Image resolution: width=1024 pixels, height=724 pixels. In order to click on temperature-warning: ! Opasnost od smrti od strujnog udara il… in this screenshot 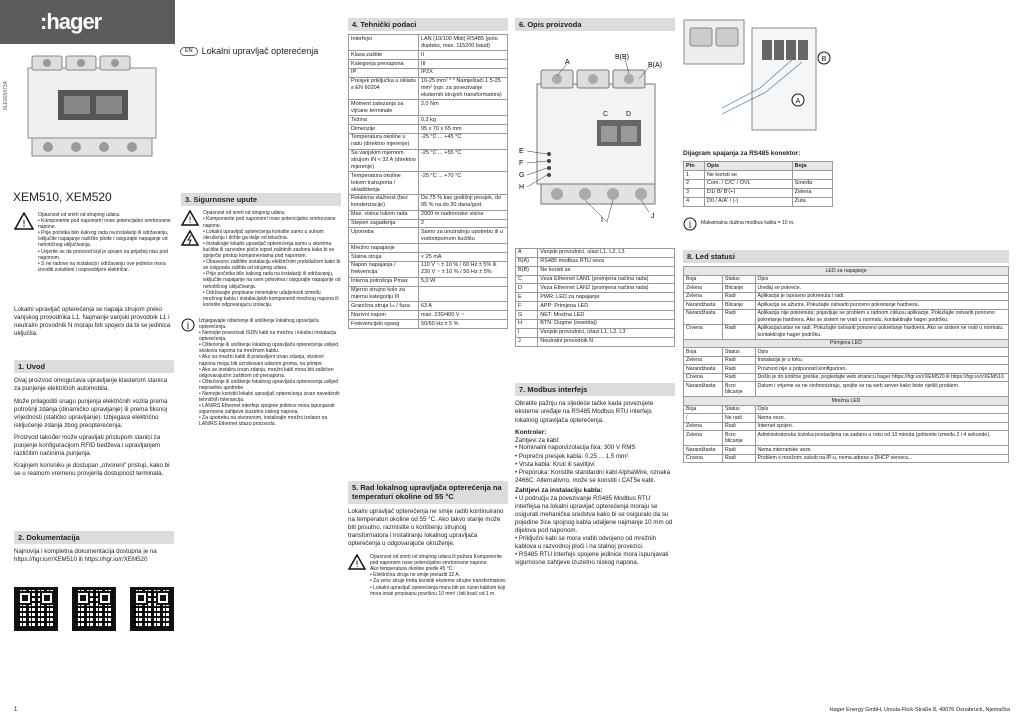, I will do `click(428, 574)`.